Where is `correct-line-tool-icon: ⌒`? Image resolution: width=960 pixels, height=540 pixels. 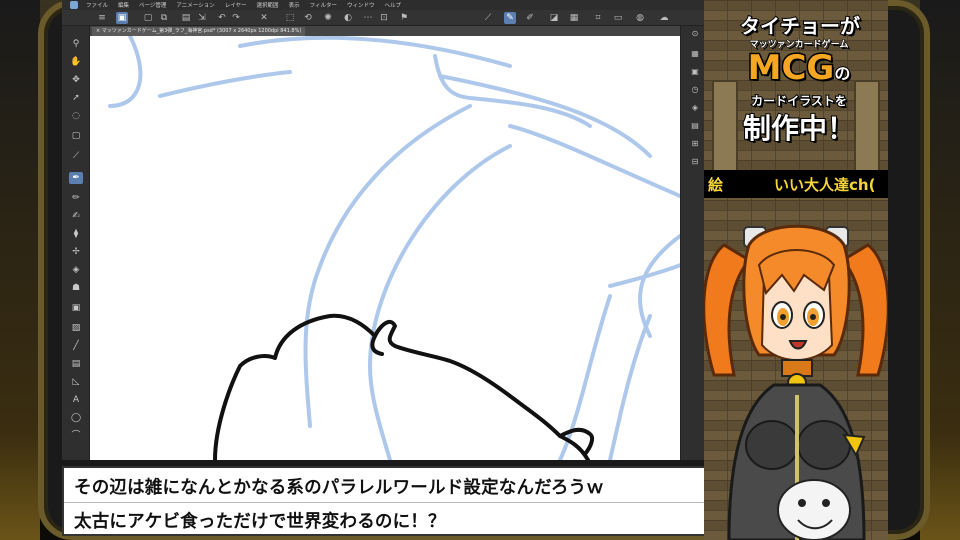 correct-line-tool-icon: ⌒ is located at coordinates (76, 436).